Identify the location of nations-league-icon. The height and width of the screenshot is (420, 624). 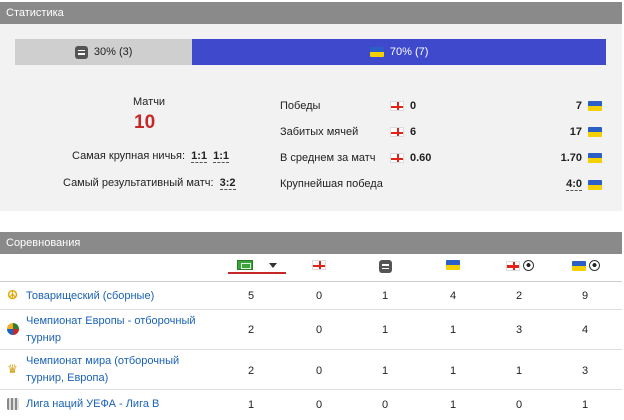
(12, 404).